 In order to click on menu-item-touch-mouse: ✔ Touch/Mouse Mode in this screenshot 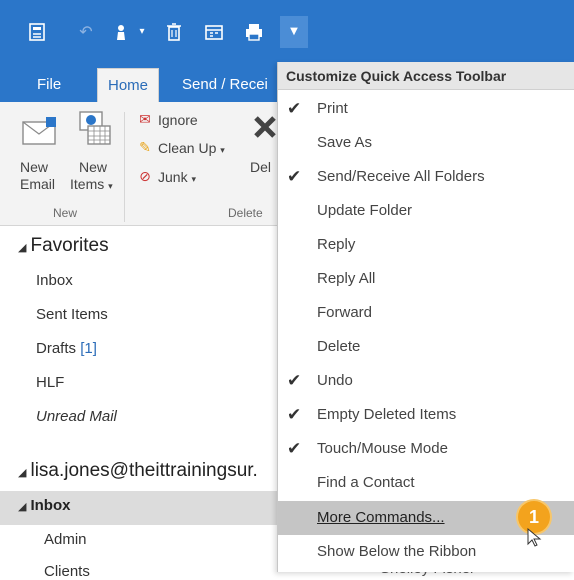, I will do `click(426, 449)`.